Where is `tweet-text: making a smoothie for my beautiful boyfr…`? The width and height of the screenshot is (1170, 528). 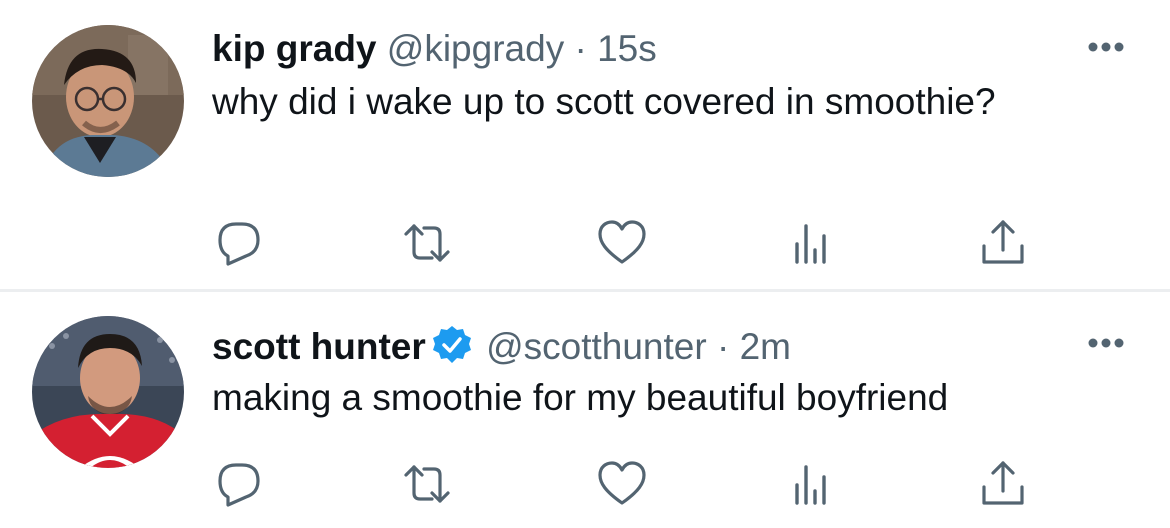 tweet-text: making a smoothie for my beautiful boyfr… is located at coordinates (580, 397).